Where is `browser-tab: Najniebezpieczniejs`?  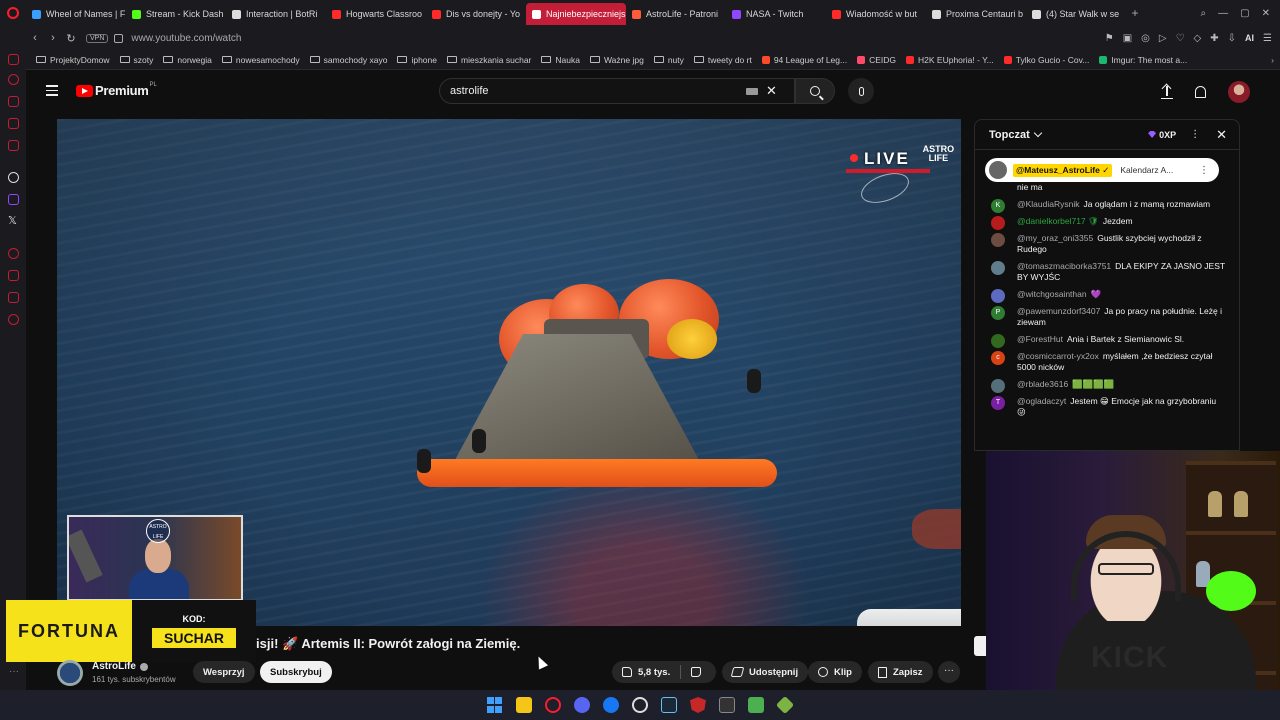 browser-tab: Najniebezpieczniejs is located at coordinates (576, 14).